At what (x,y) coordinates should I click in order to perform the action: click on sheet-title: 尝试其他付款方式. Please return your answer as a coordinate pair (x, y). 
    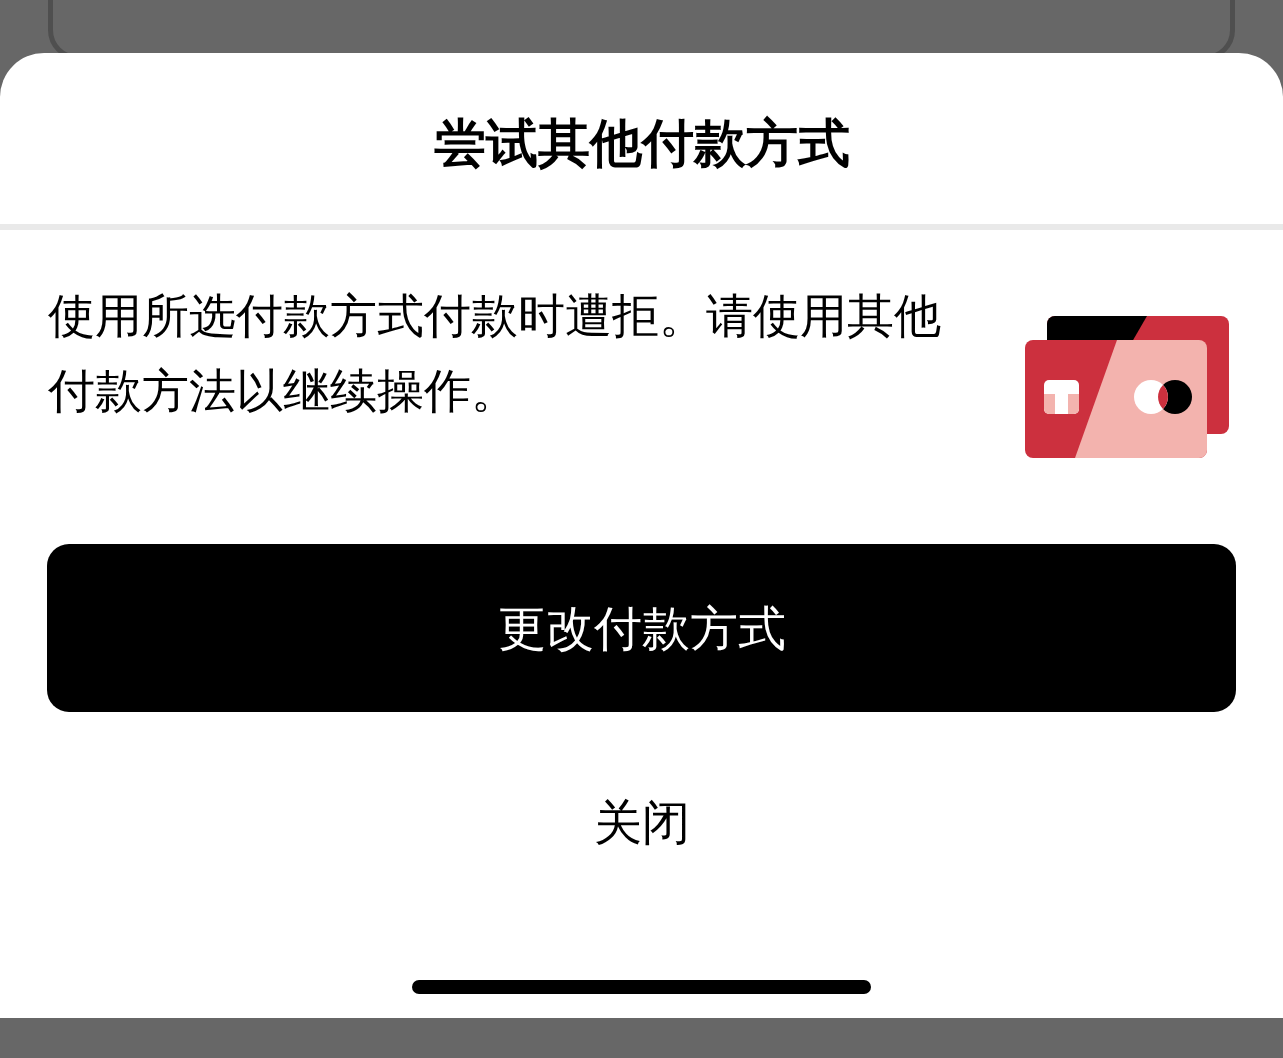
    Looking at the image, I should click on (641, 143).